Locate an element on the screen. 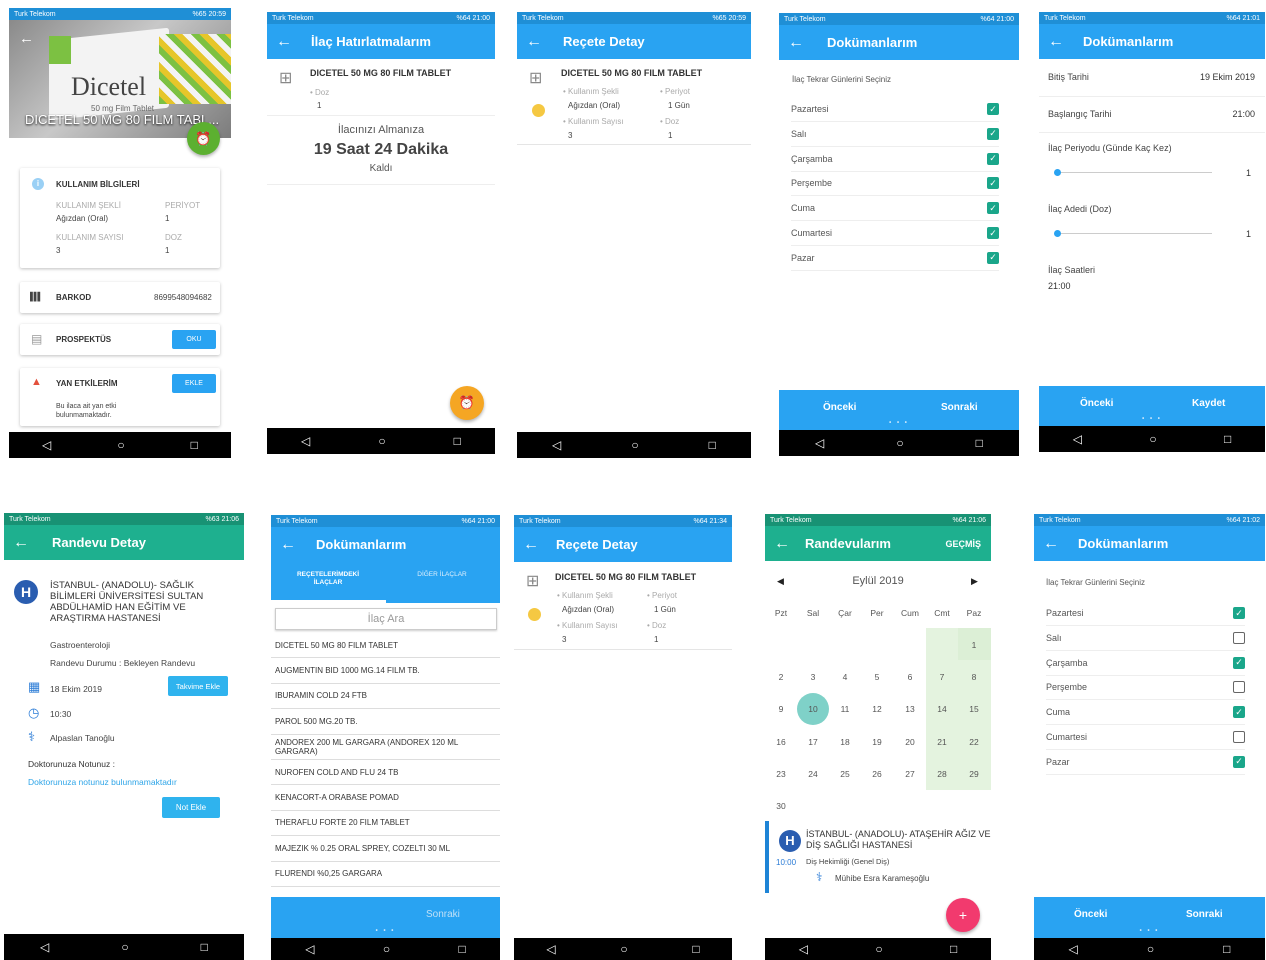 The height and width of the screenshot is (960, 1266). oku-button: OKU is located at coordinates (194, 339).